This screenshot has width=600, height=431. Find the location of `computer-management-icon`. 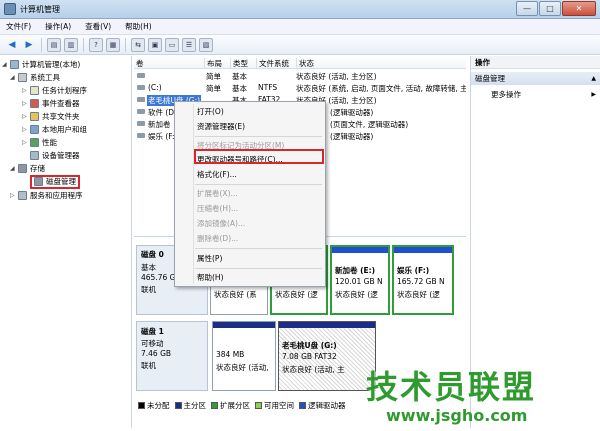

computer-management-icon is located at coordinates (10, 9).